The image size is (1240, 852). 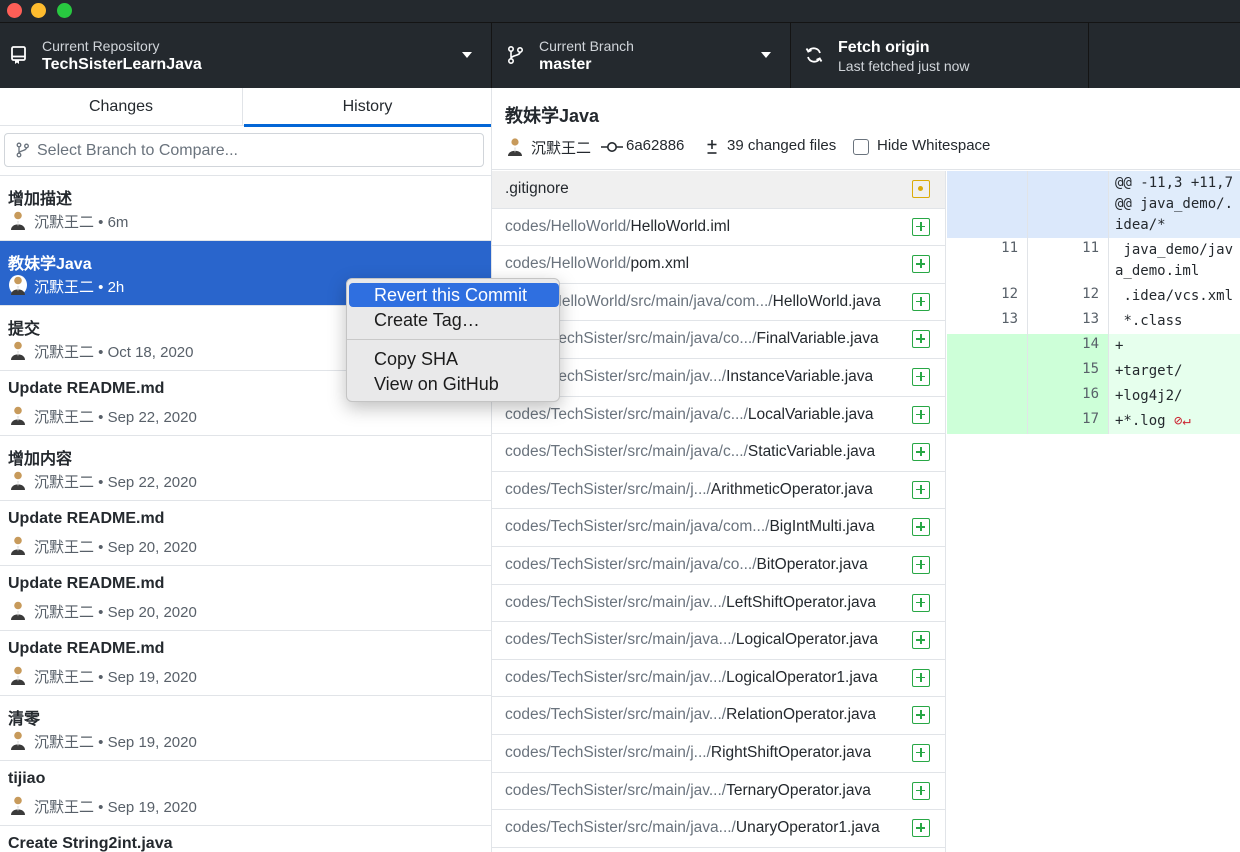 I want to click on diff-code: *.class, so click(x=1149, y=321).